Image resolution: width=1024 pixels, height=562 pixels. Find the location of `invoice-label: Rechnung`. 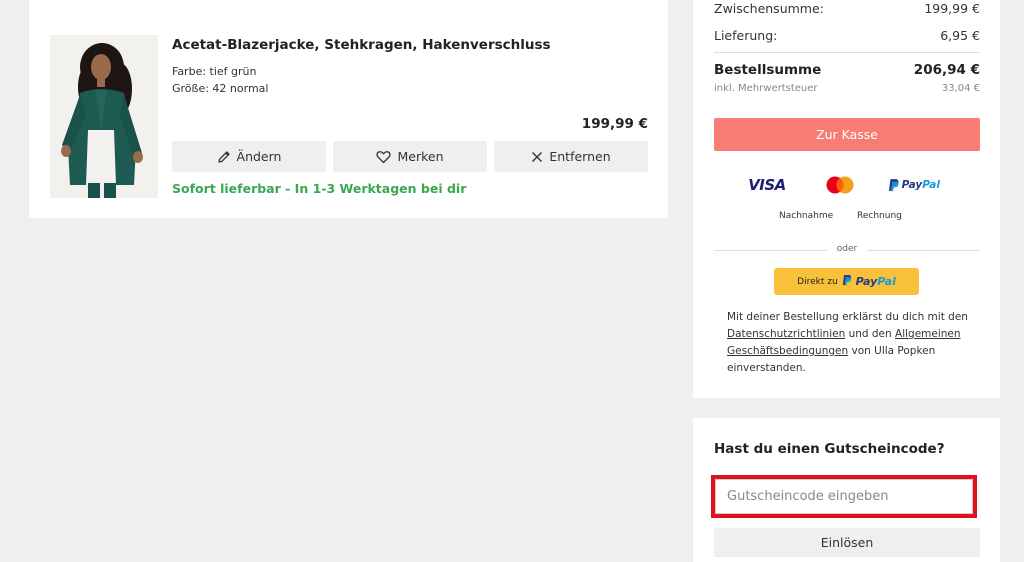

invoice-label: Rechnung is located at coordinates (879, 216).